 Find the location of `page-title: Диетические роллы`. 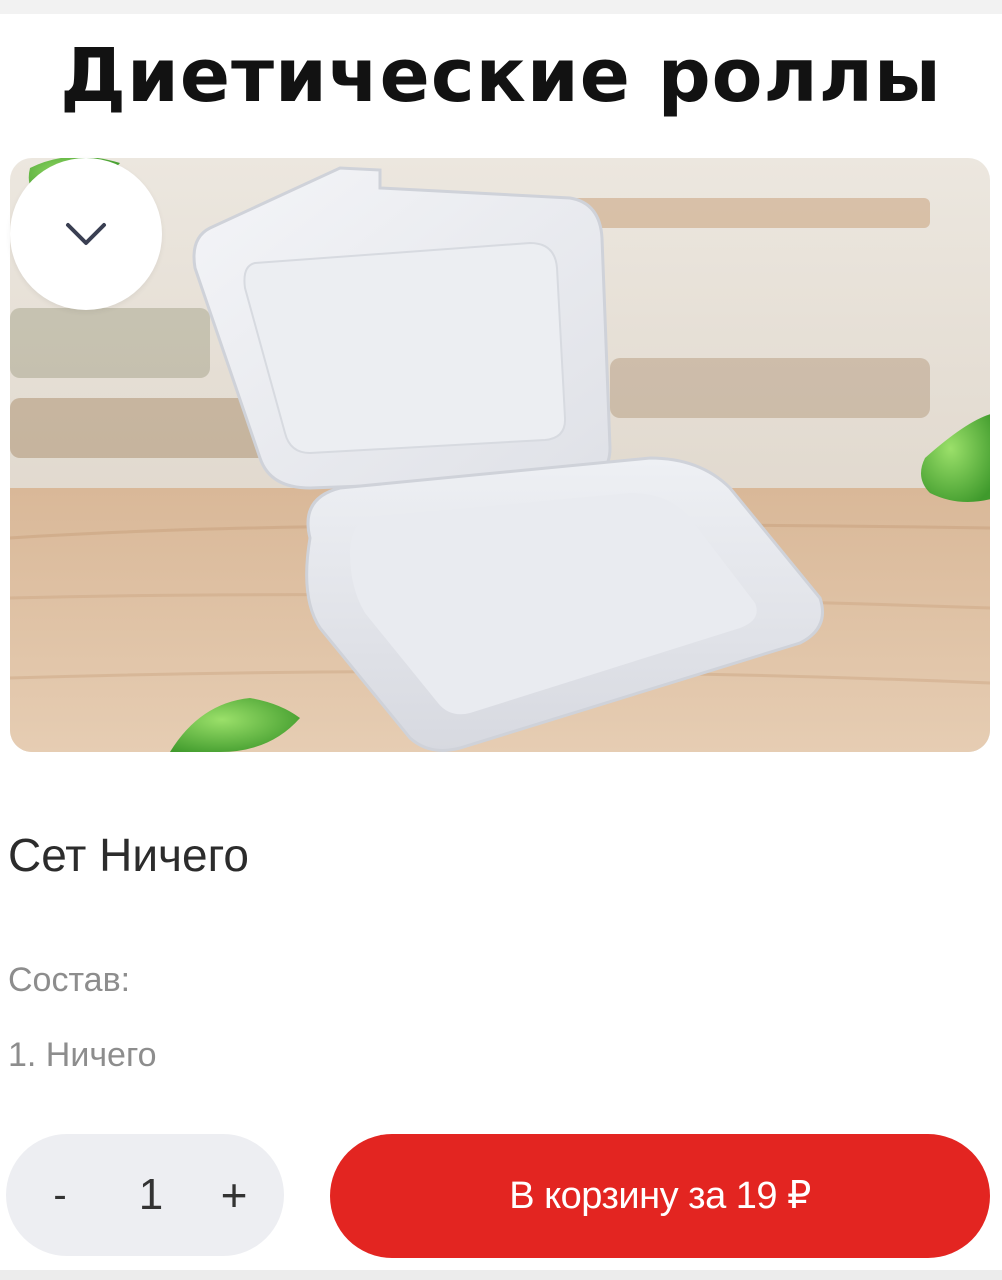

page-title: Диетические роллы is located at coordinates (501, 76).